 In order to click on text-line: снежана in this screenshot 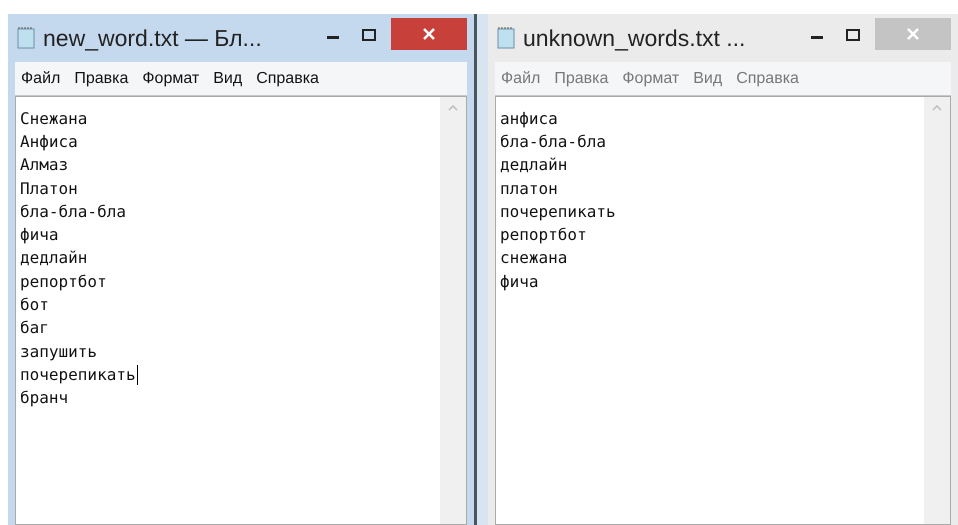, I will do `click(534, 258)`.